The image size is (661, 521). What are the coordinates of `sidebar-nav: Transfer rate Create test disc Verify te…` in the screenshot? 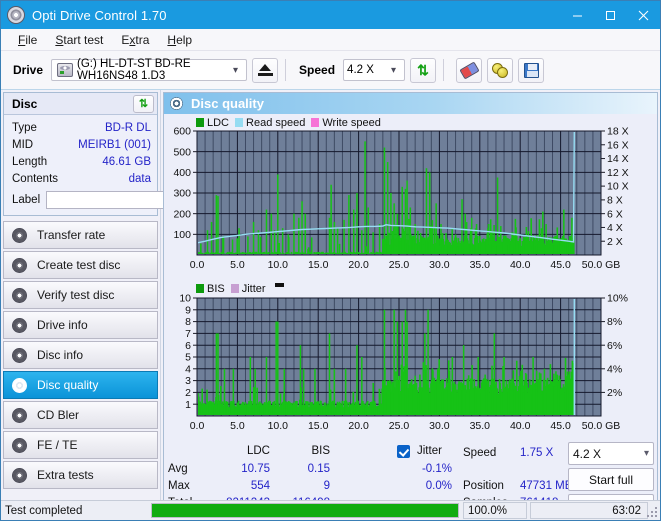 It's located at (80, 356).